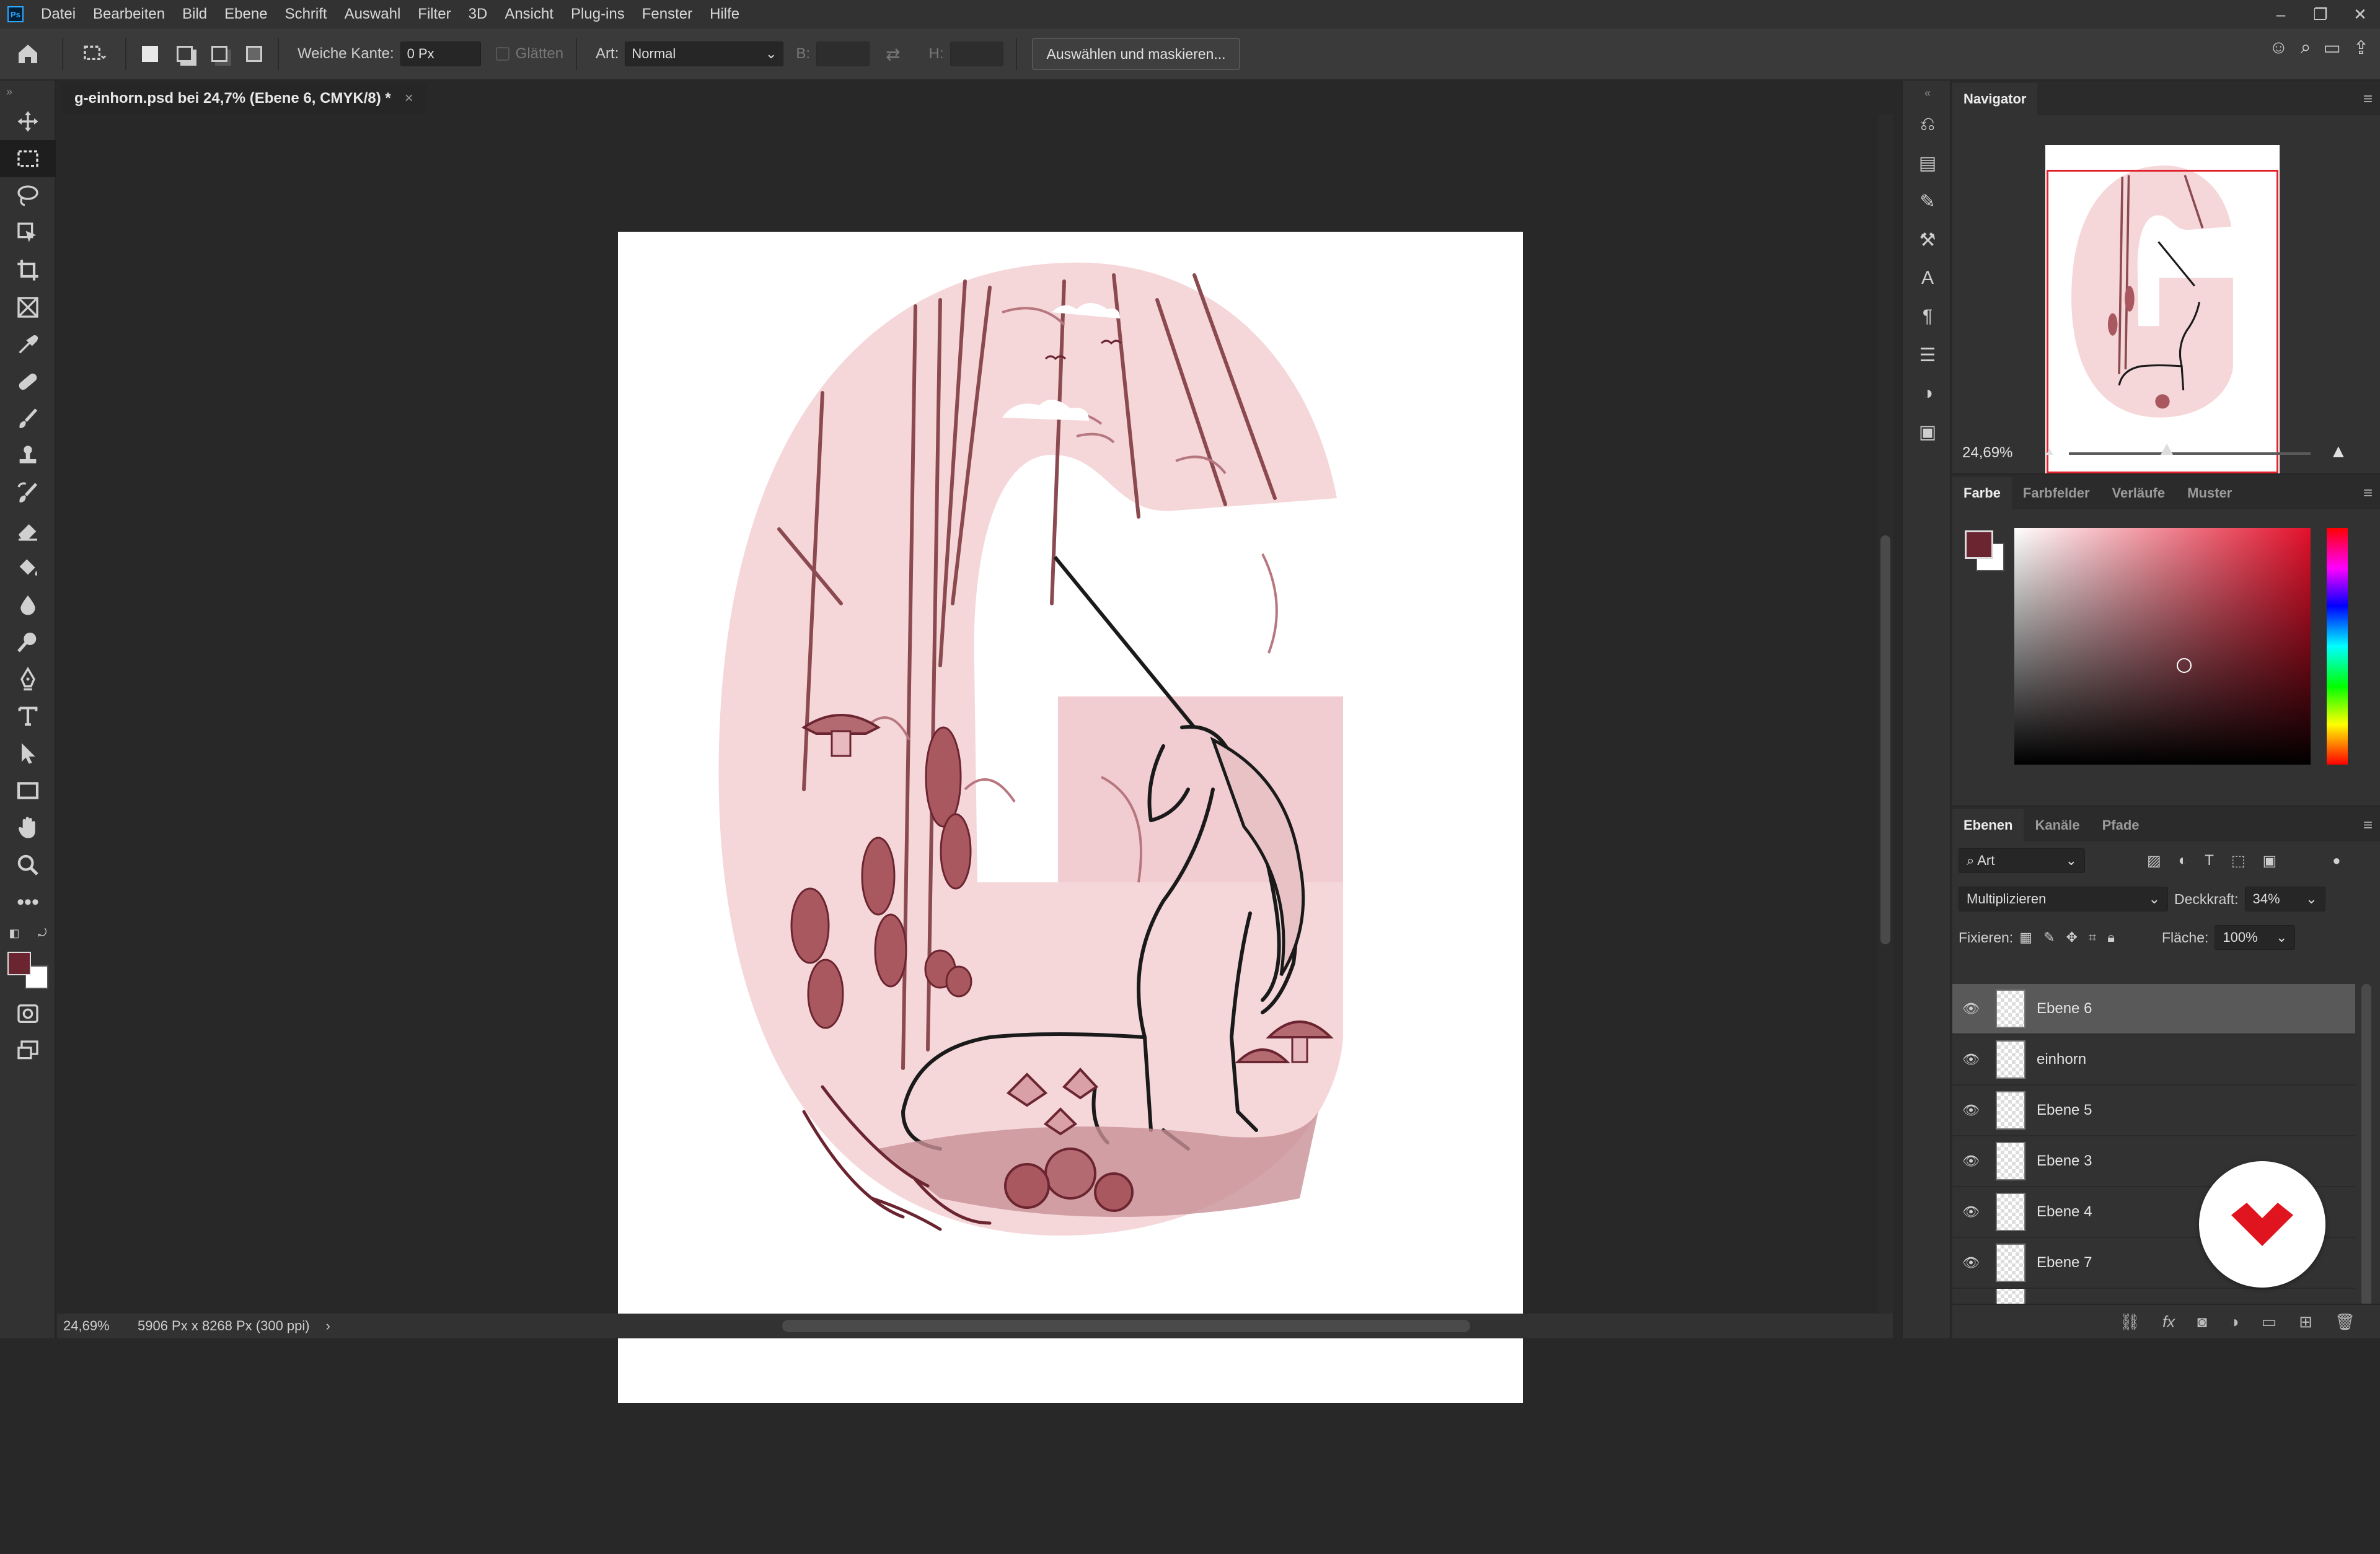  What do you see at coordinates (28, 530) in the screenshot?
I see `eraser-tool-icon` at bounding box center [28, 530].